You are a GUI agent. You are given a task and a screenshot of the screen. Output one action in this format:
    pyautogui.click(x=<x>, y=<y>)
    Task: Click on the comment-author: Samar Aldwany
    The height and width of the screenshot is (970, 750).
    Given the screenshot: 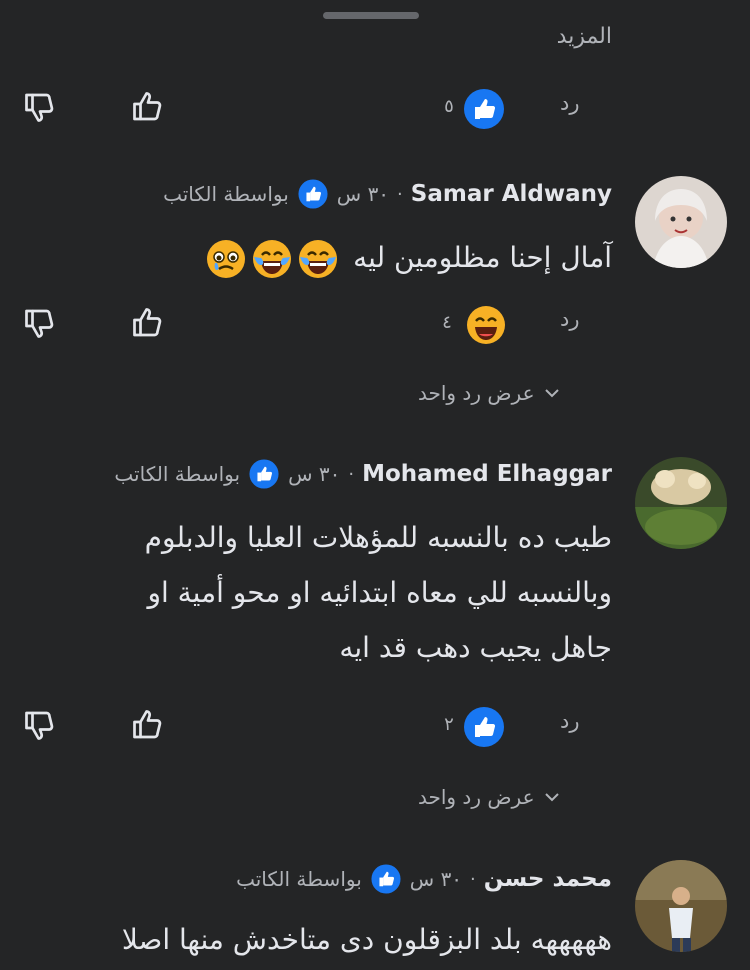 What is the action you would take?
    pyautogui.click(x=511, y=194)
    